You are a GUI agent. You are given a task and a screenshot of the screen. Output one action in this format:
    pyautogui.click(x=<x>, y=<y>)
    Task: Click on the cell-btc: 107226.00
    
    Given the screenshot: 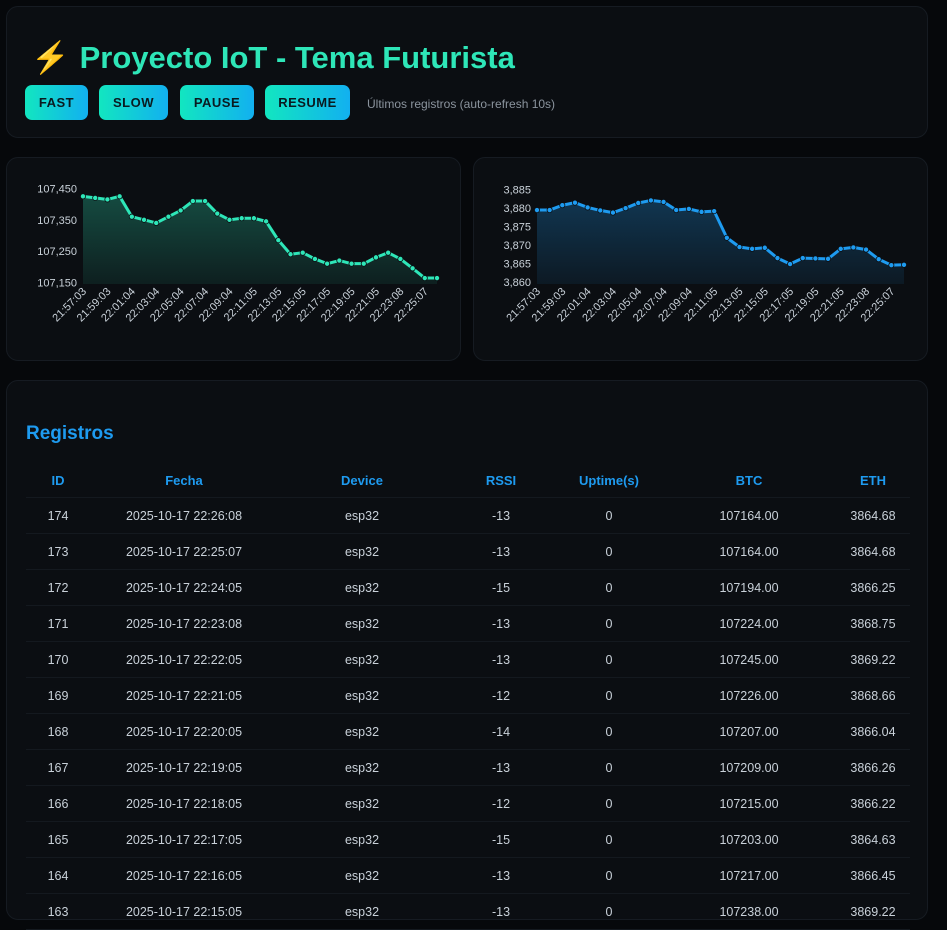 What is the action you would take?
    pyautogui.click(x=749, y=695)
    